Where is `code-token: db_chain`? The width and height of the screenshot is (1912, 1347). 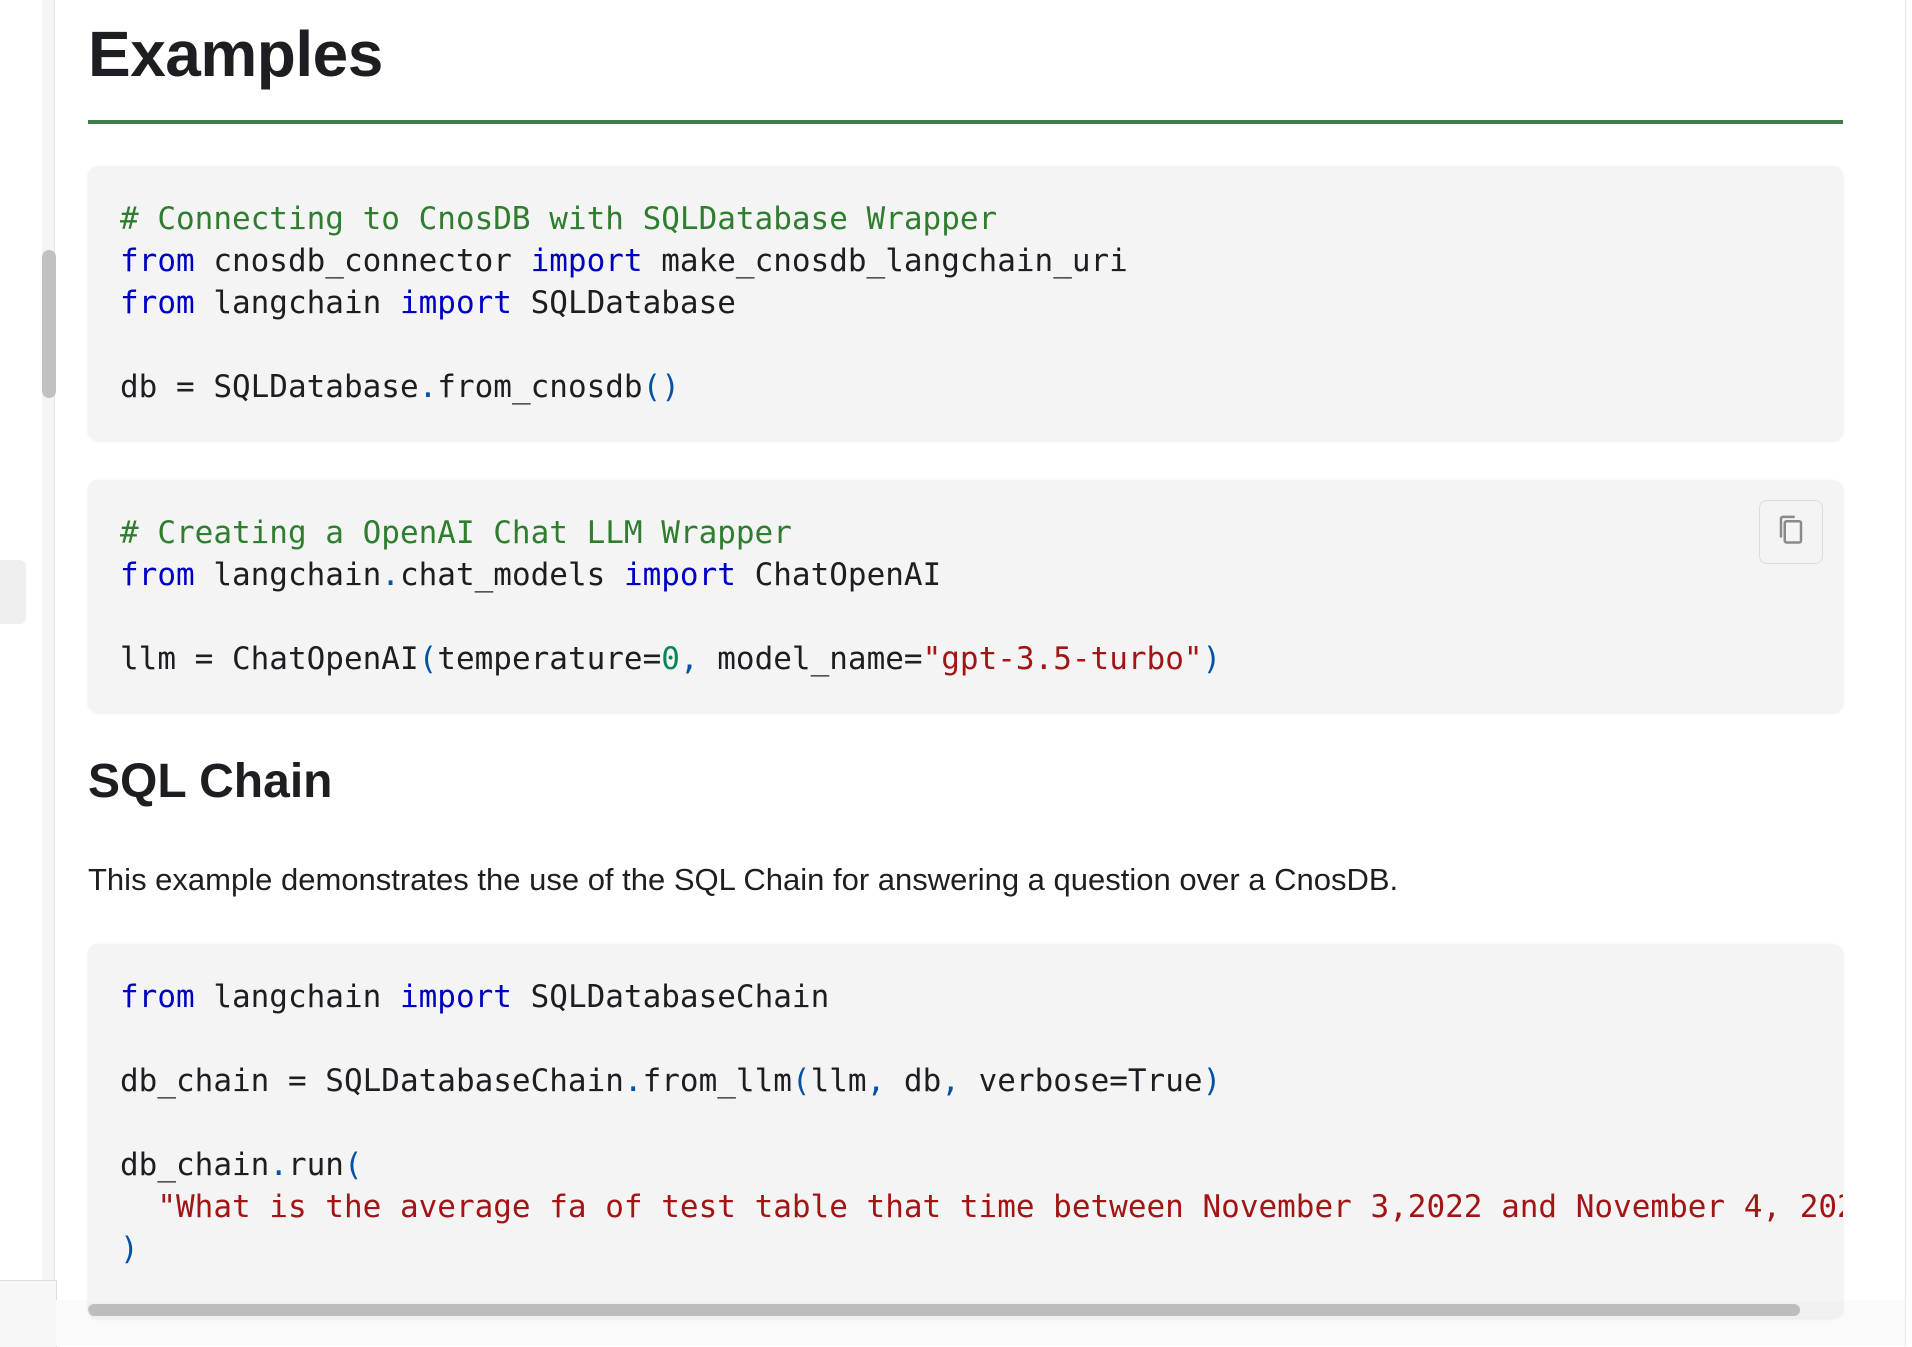
code-token: db_chain is located at coordinates (195, 1165).